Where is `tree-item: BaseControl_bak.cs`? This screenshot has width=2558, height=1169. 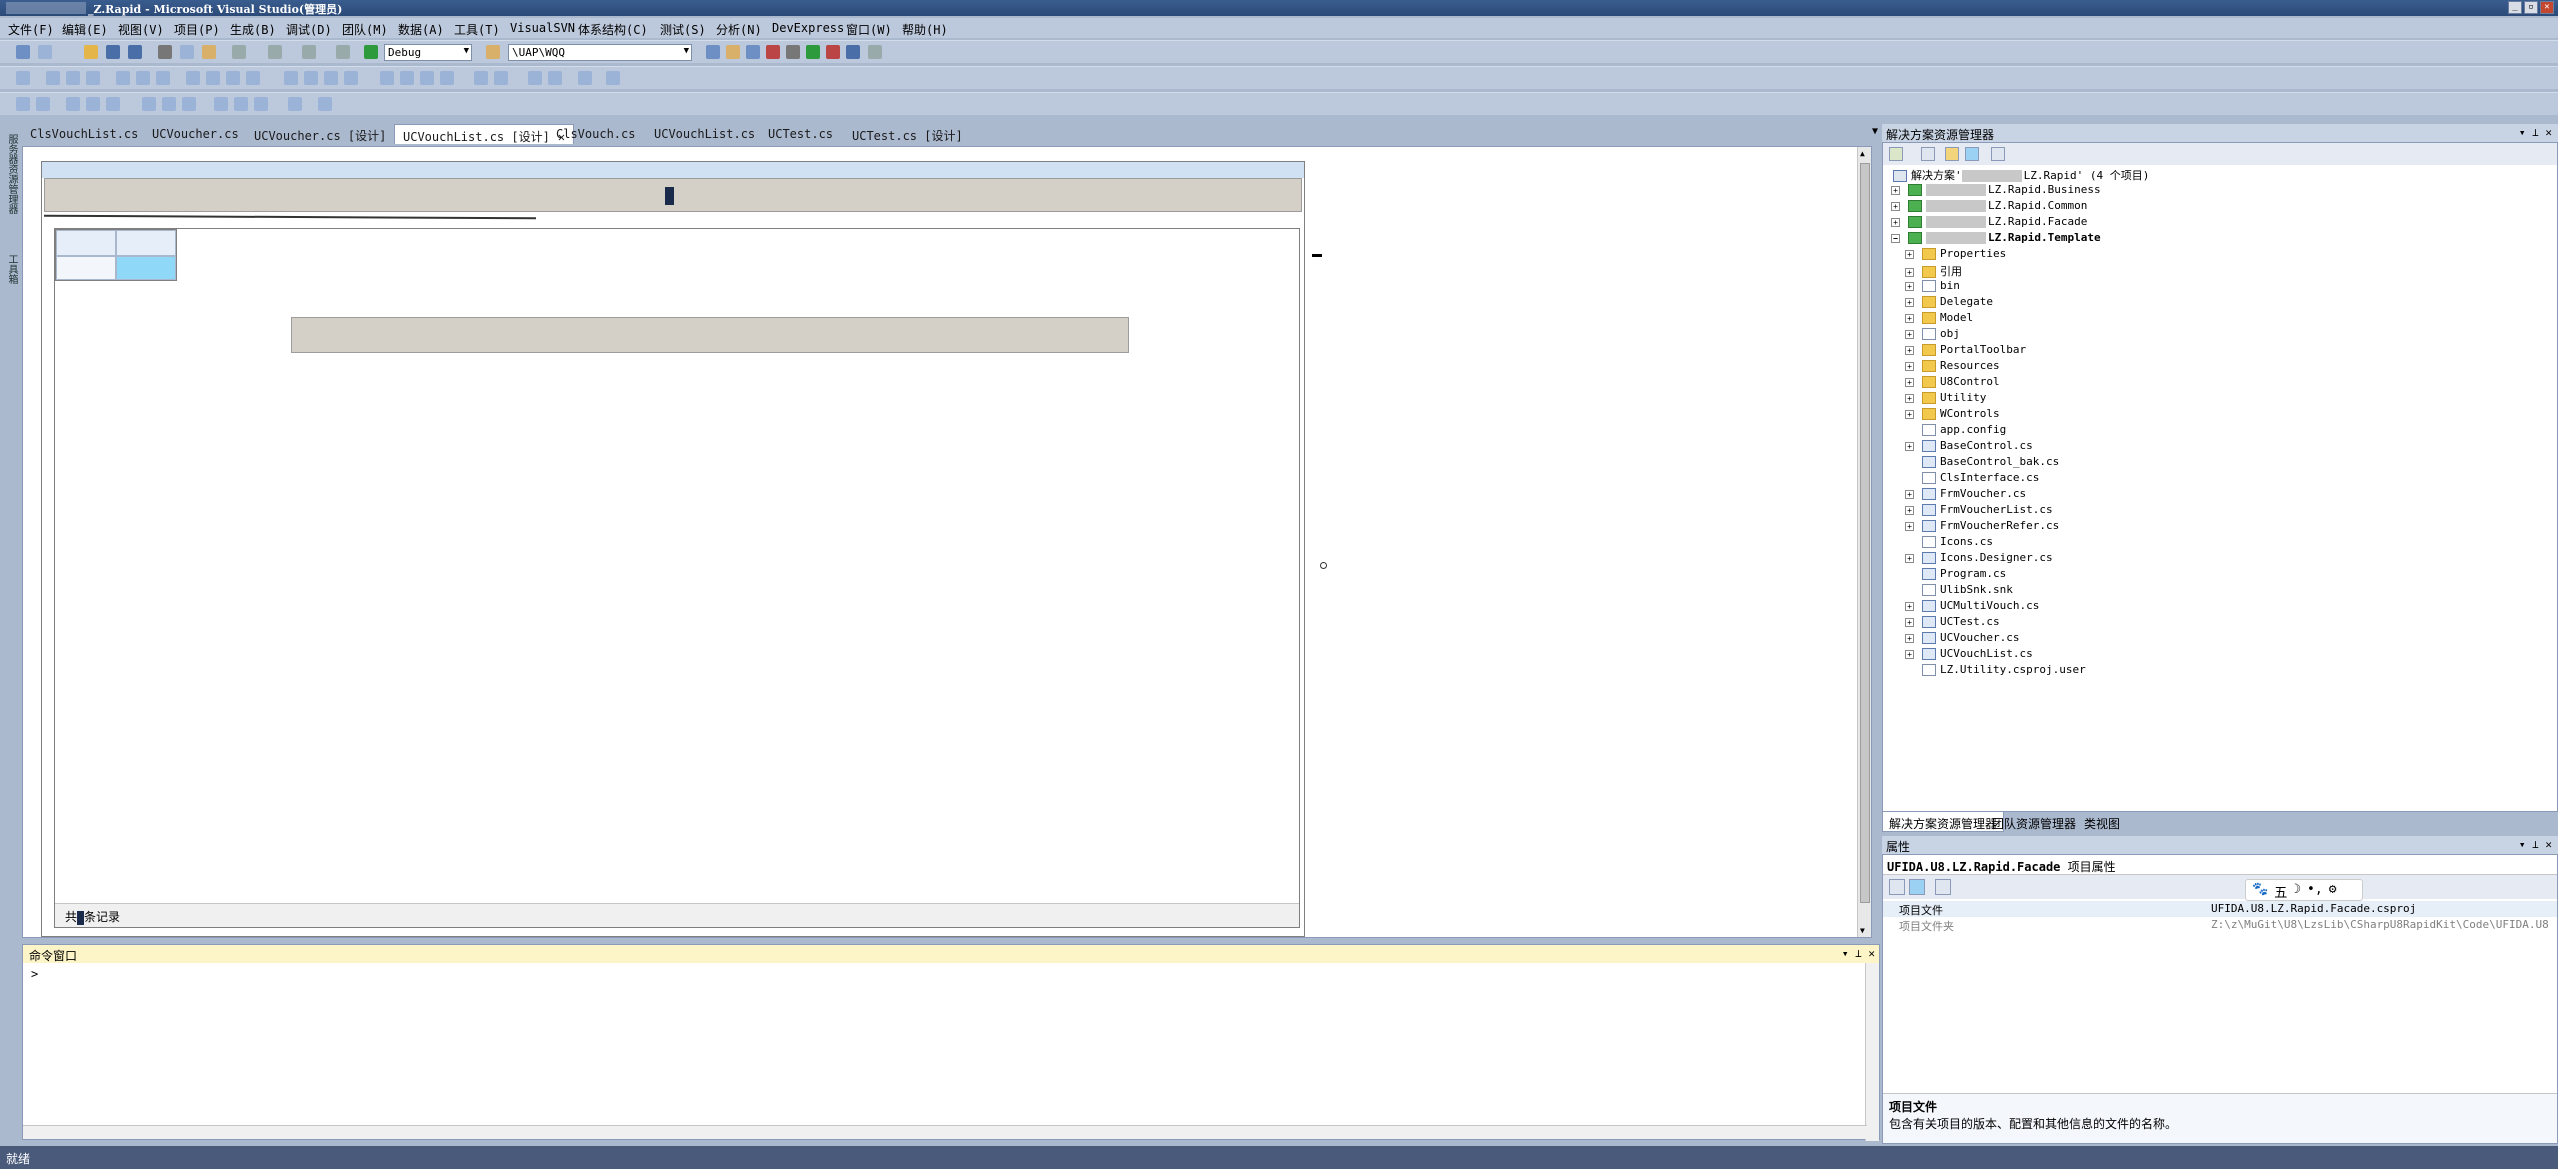
tree-item: BaseControl_bak.cs is located at coordinates (1982, 463).